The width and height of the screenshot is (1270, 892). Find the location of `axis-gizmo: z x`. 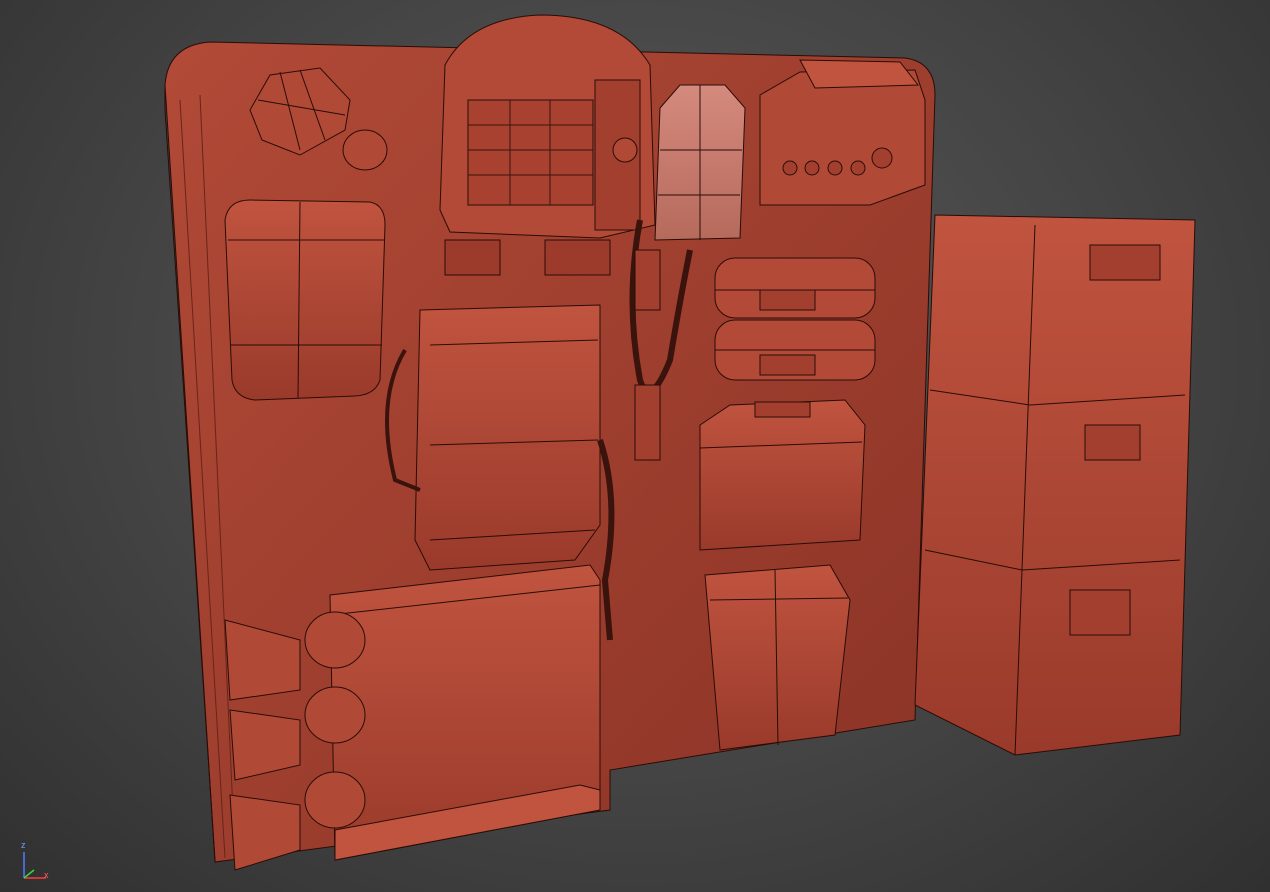

axis-gizmo: z x is located at coordinates (35, 862).